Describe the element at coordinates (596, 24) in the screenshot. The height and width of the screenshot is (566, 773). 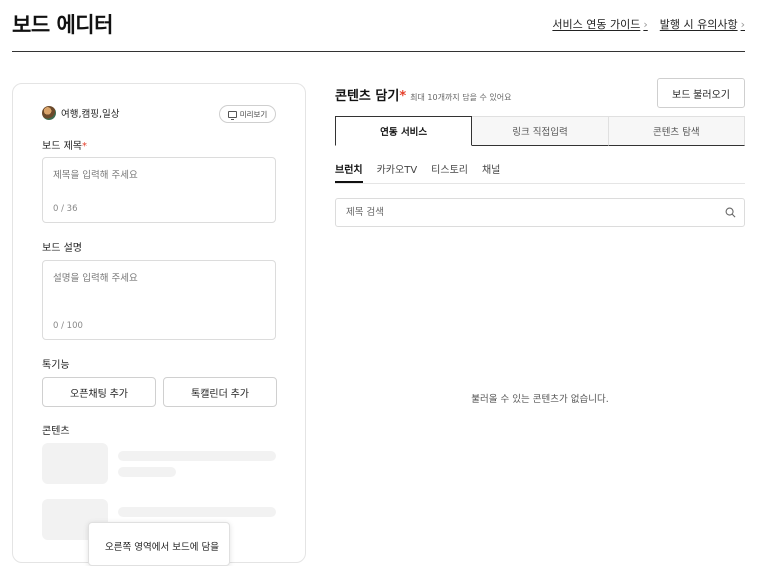
I see `service-guide-link-label: 서비스 연동 가이드` at that location.